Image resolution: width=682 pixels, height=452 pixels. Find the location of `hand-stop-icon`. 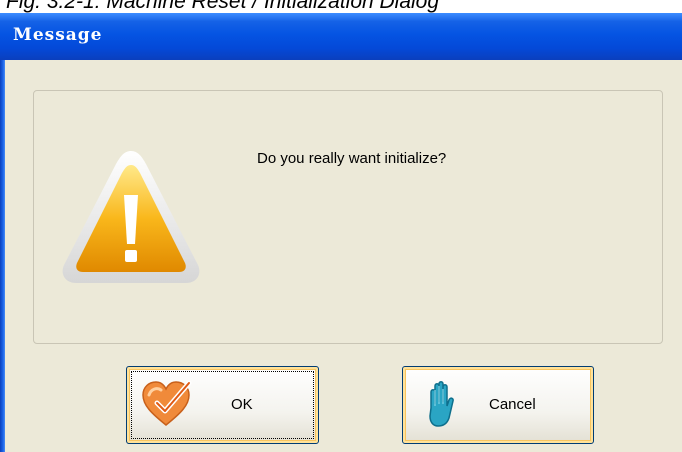

hand-stop-icon is located at coordinates (441, 404).